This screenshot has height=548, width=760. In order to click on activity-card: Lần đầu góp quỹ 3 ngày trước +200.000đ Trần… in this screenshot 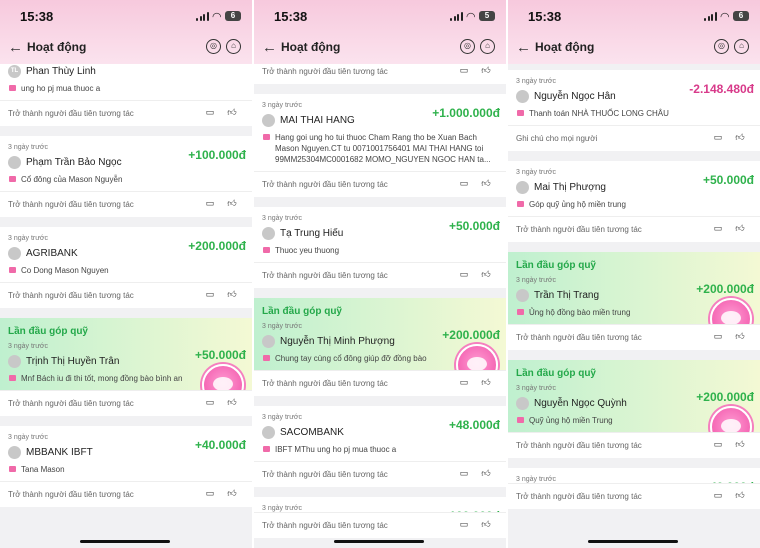, I will do `click(634, 301)`.